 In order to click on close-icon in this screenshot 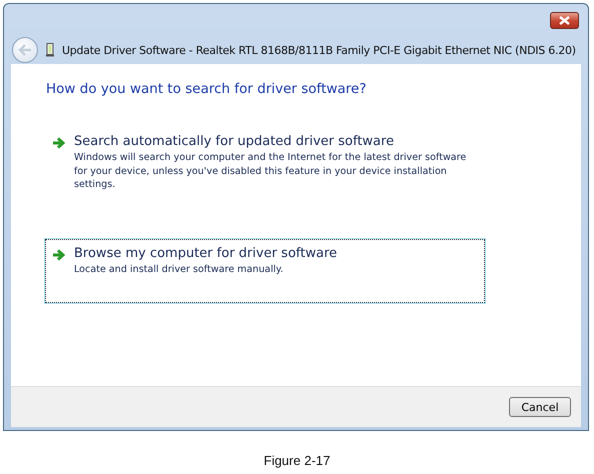, I will do `click(564, 20)`.